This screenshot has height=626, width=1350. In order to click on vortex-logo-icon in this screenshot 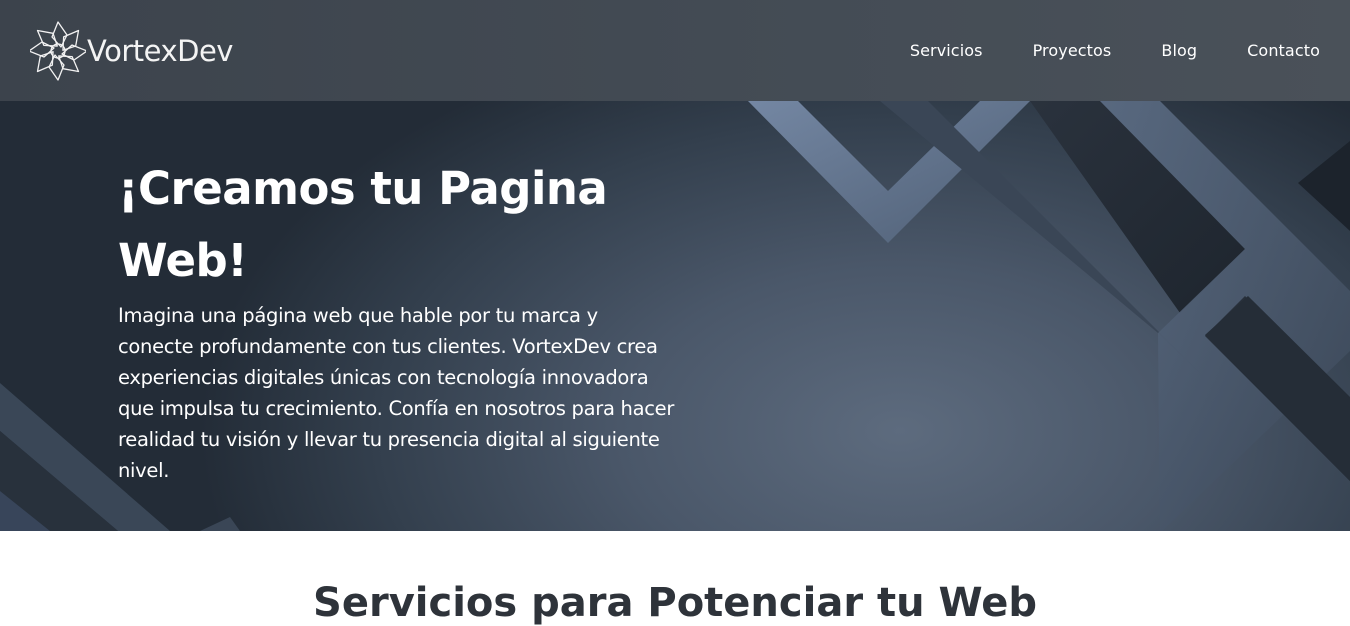, I will do `click(58, 50)`.